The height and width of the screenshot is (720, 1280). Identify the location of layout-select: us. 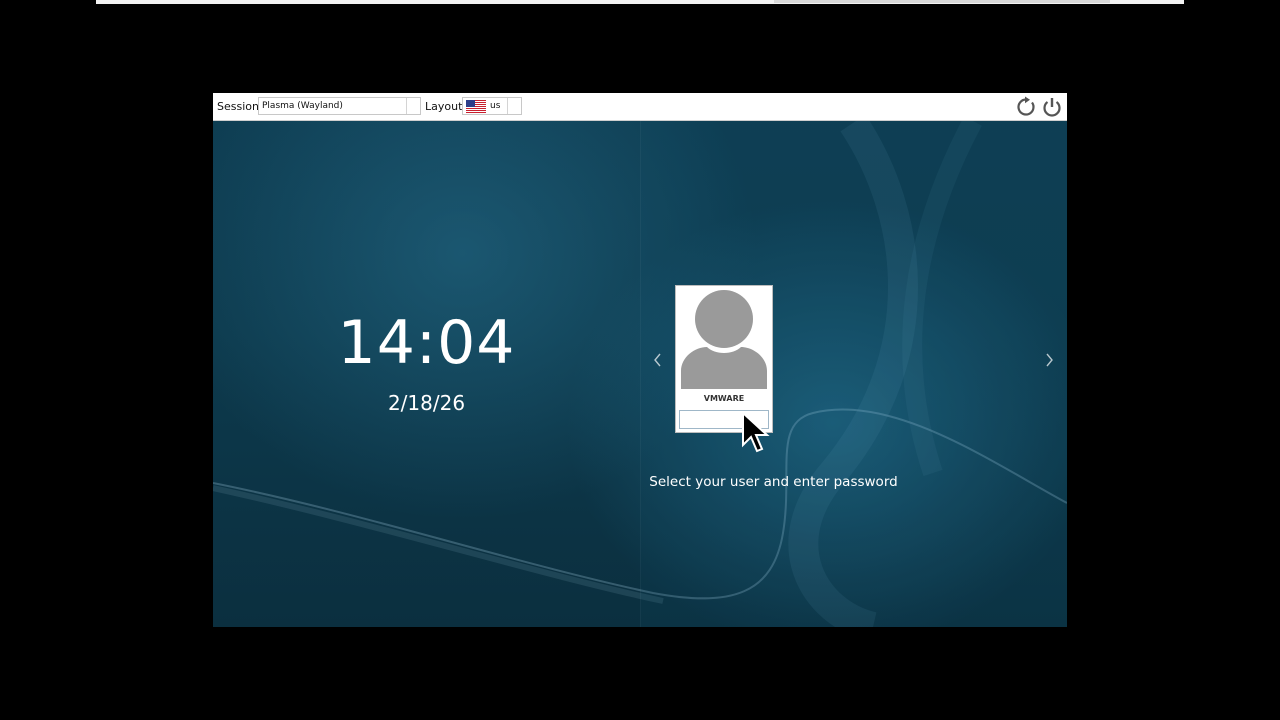
(492, 106).